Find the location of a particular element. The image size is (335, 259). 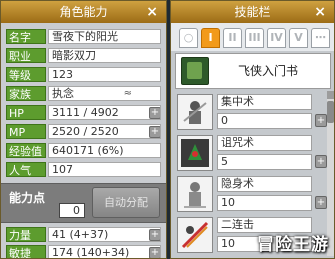

guild-name: 执念 is located at coordinates (63, 93).